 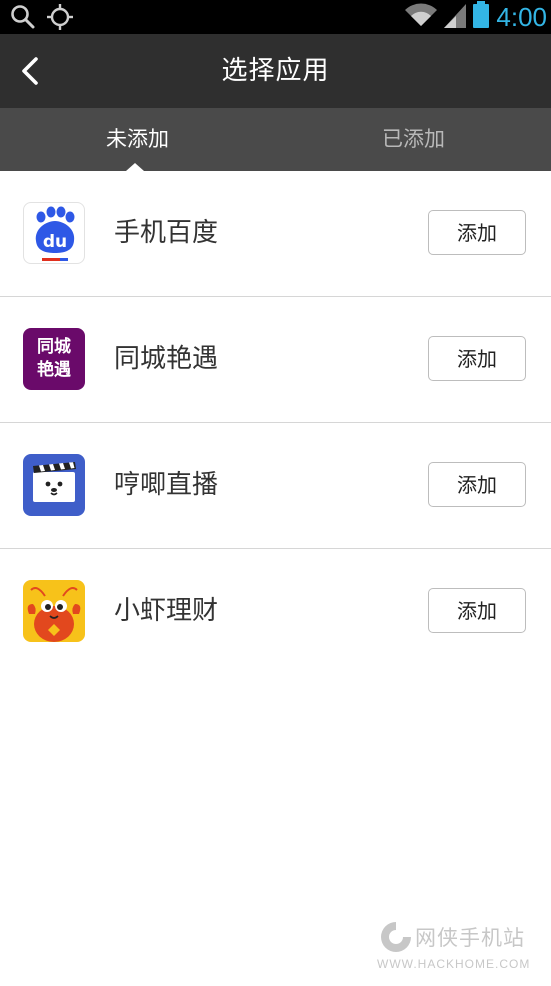 I want to click on svg-text: du, so click(x=55, y=242).